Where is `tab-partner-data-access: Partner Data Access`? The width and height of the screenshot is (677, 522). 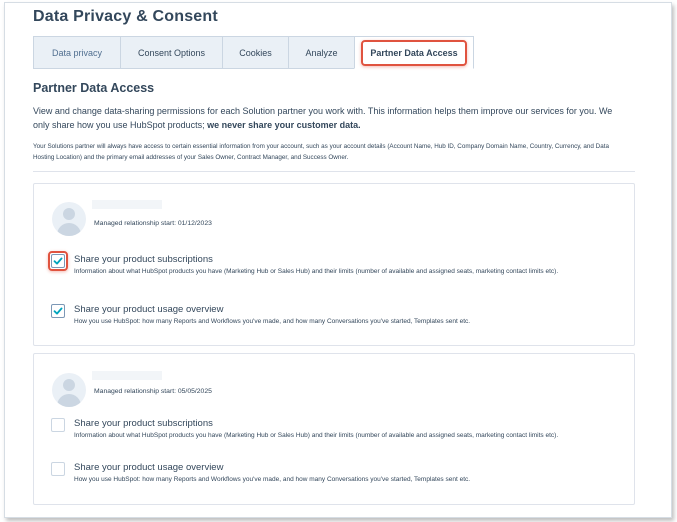
tab-partner-data-access: Partner Data Access is located at coordinates (414, 52).